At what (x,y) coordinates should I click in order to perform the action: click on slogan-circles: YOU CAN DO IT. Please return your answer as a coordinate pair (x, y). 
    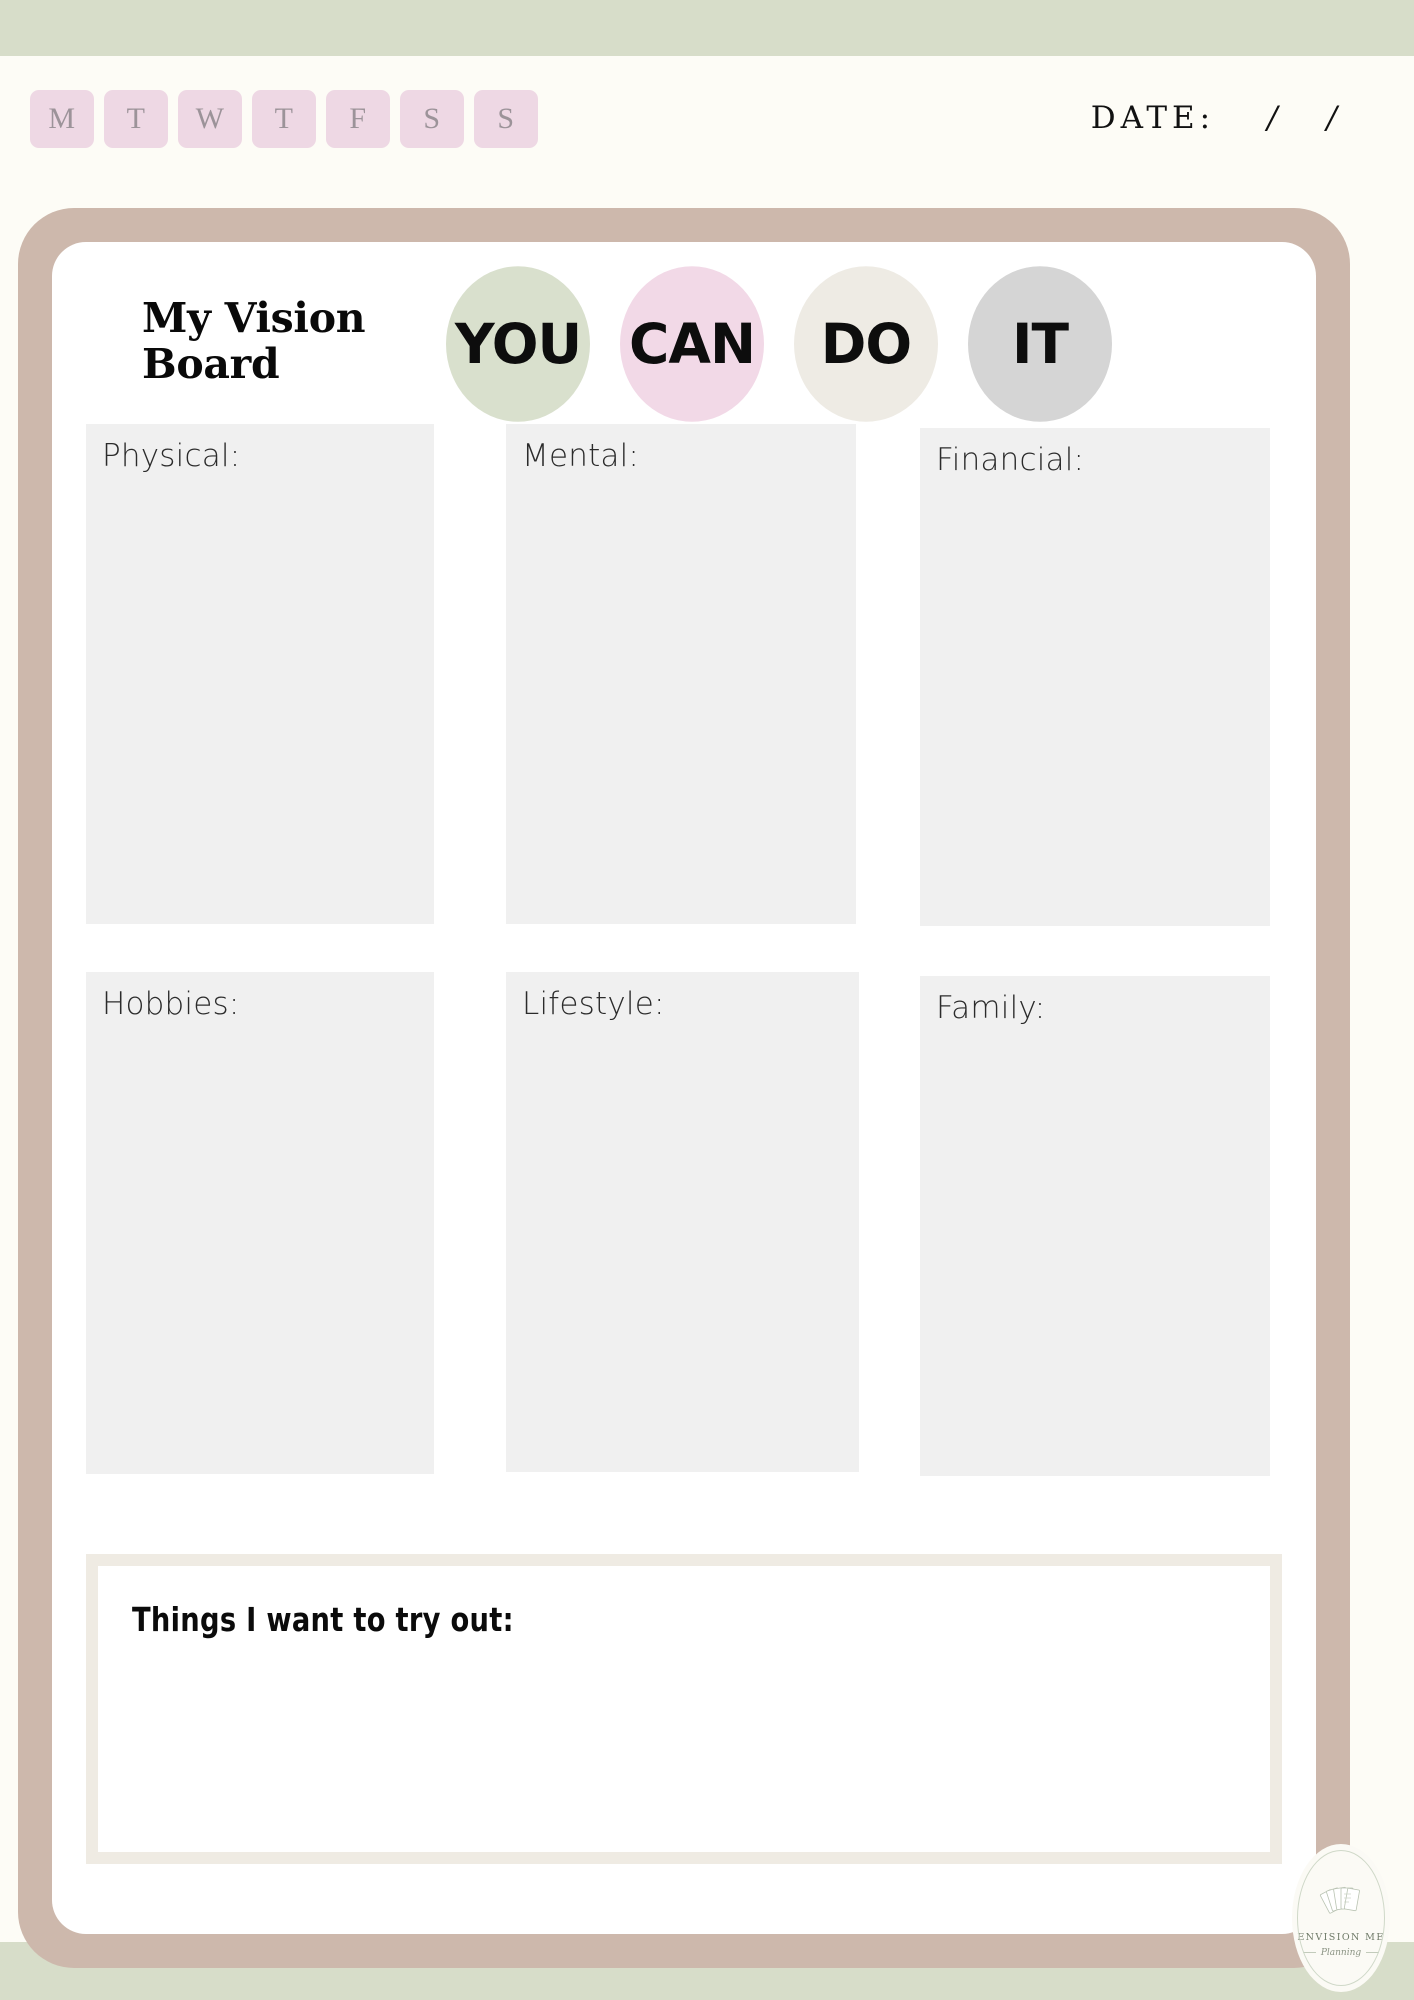
    Looking at the image, I should click on (779, 344).